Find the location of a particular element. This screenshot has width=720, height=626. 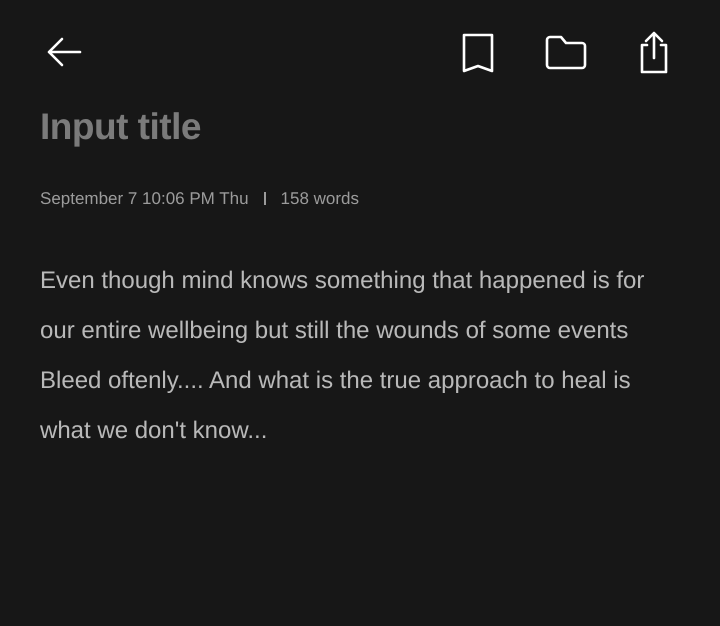

note-date: September 7 10:06 PM Thu is located at coordinates (144, 199).